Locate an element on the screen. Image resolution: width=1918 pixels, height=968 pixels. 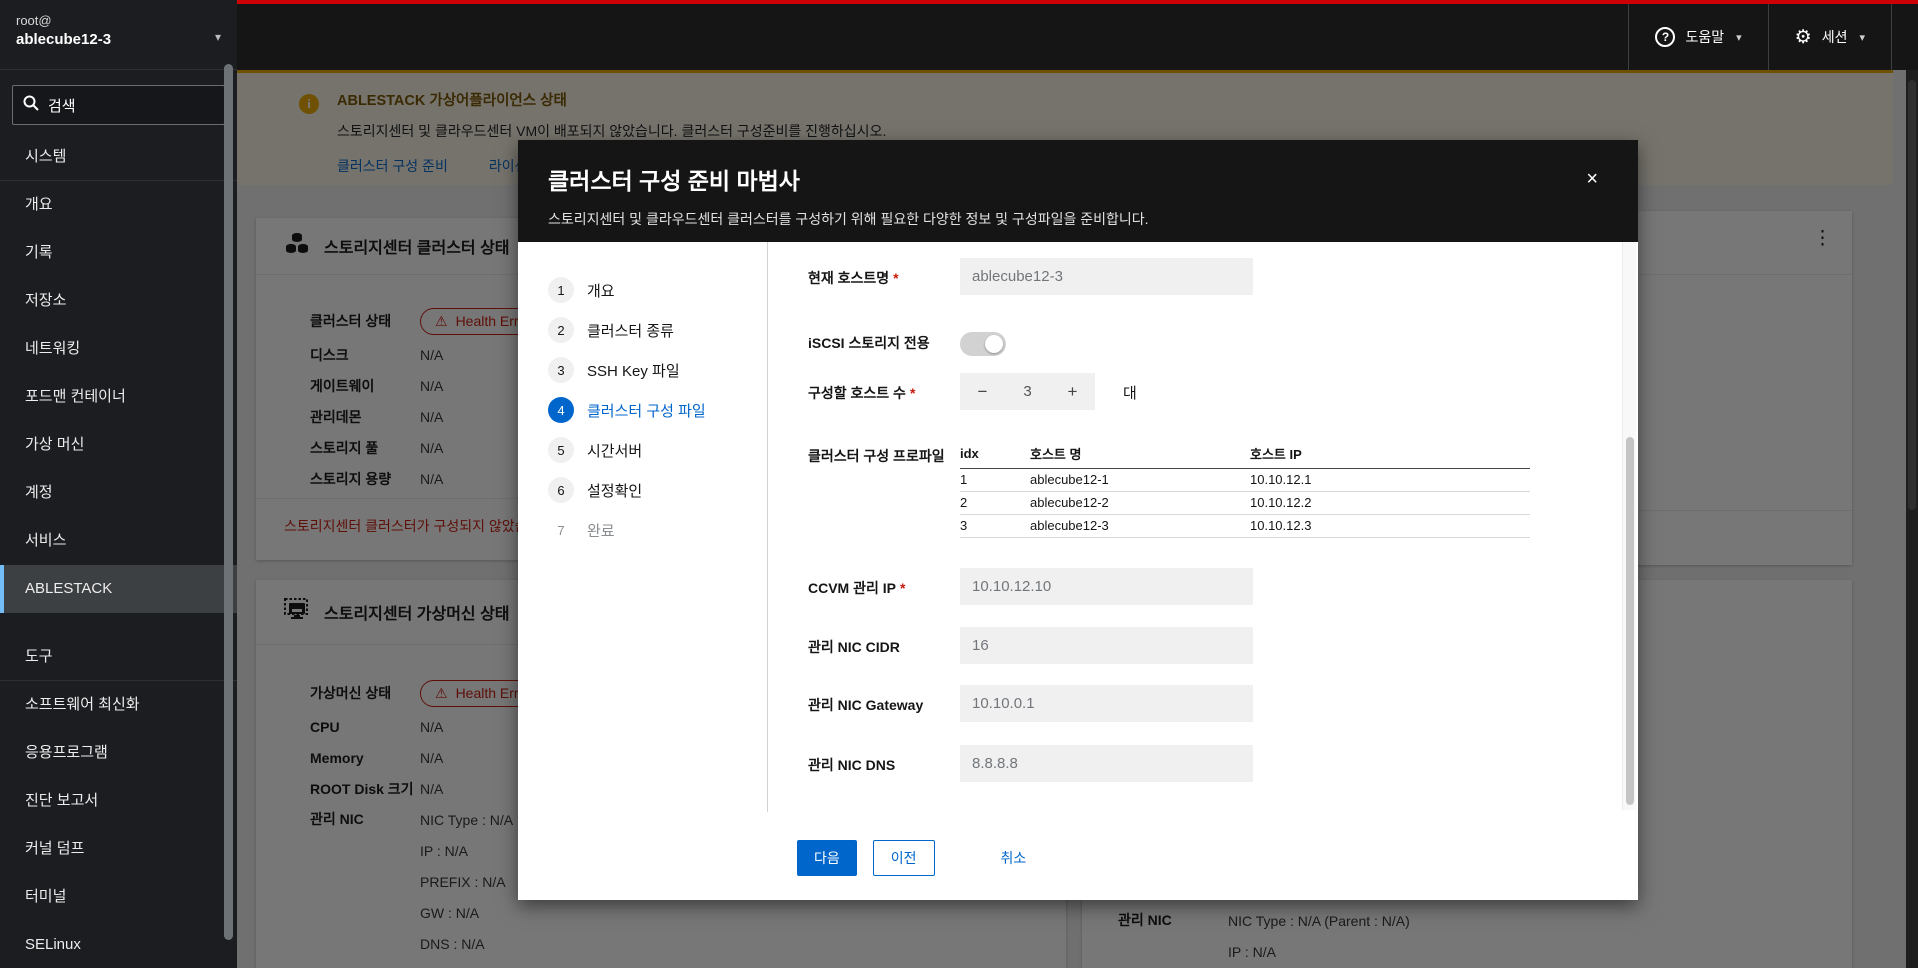
sidebar-item-storage: 저장소 is located at coordinates (118, 301).